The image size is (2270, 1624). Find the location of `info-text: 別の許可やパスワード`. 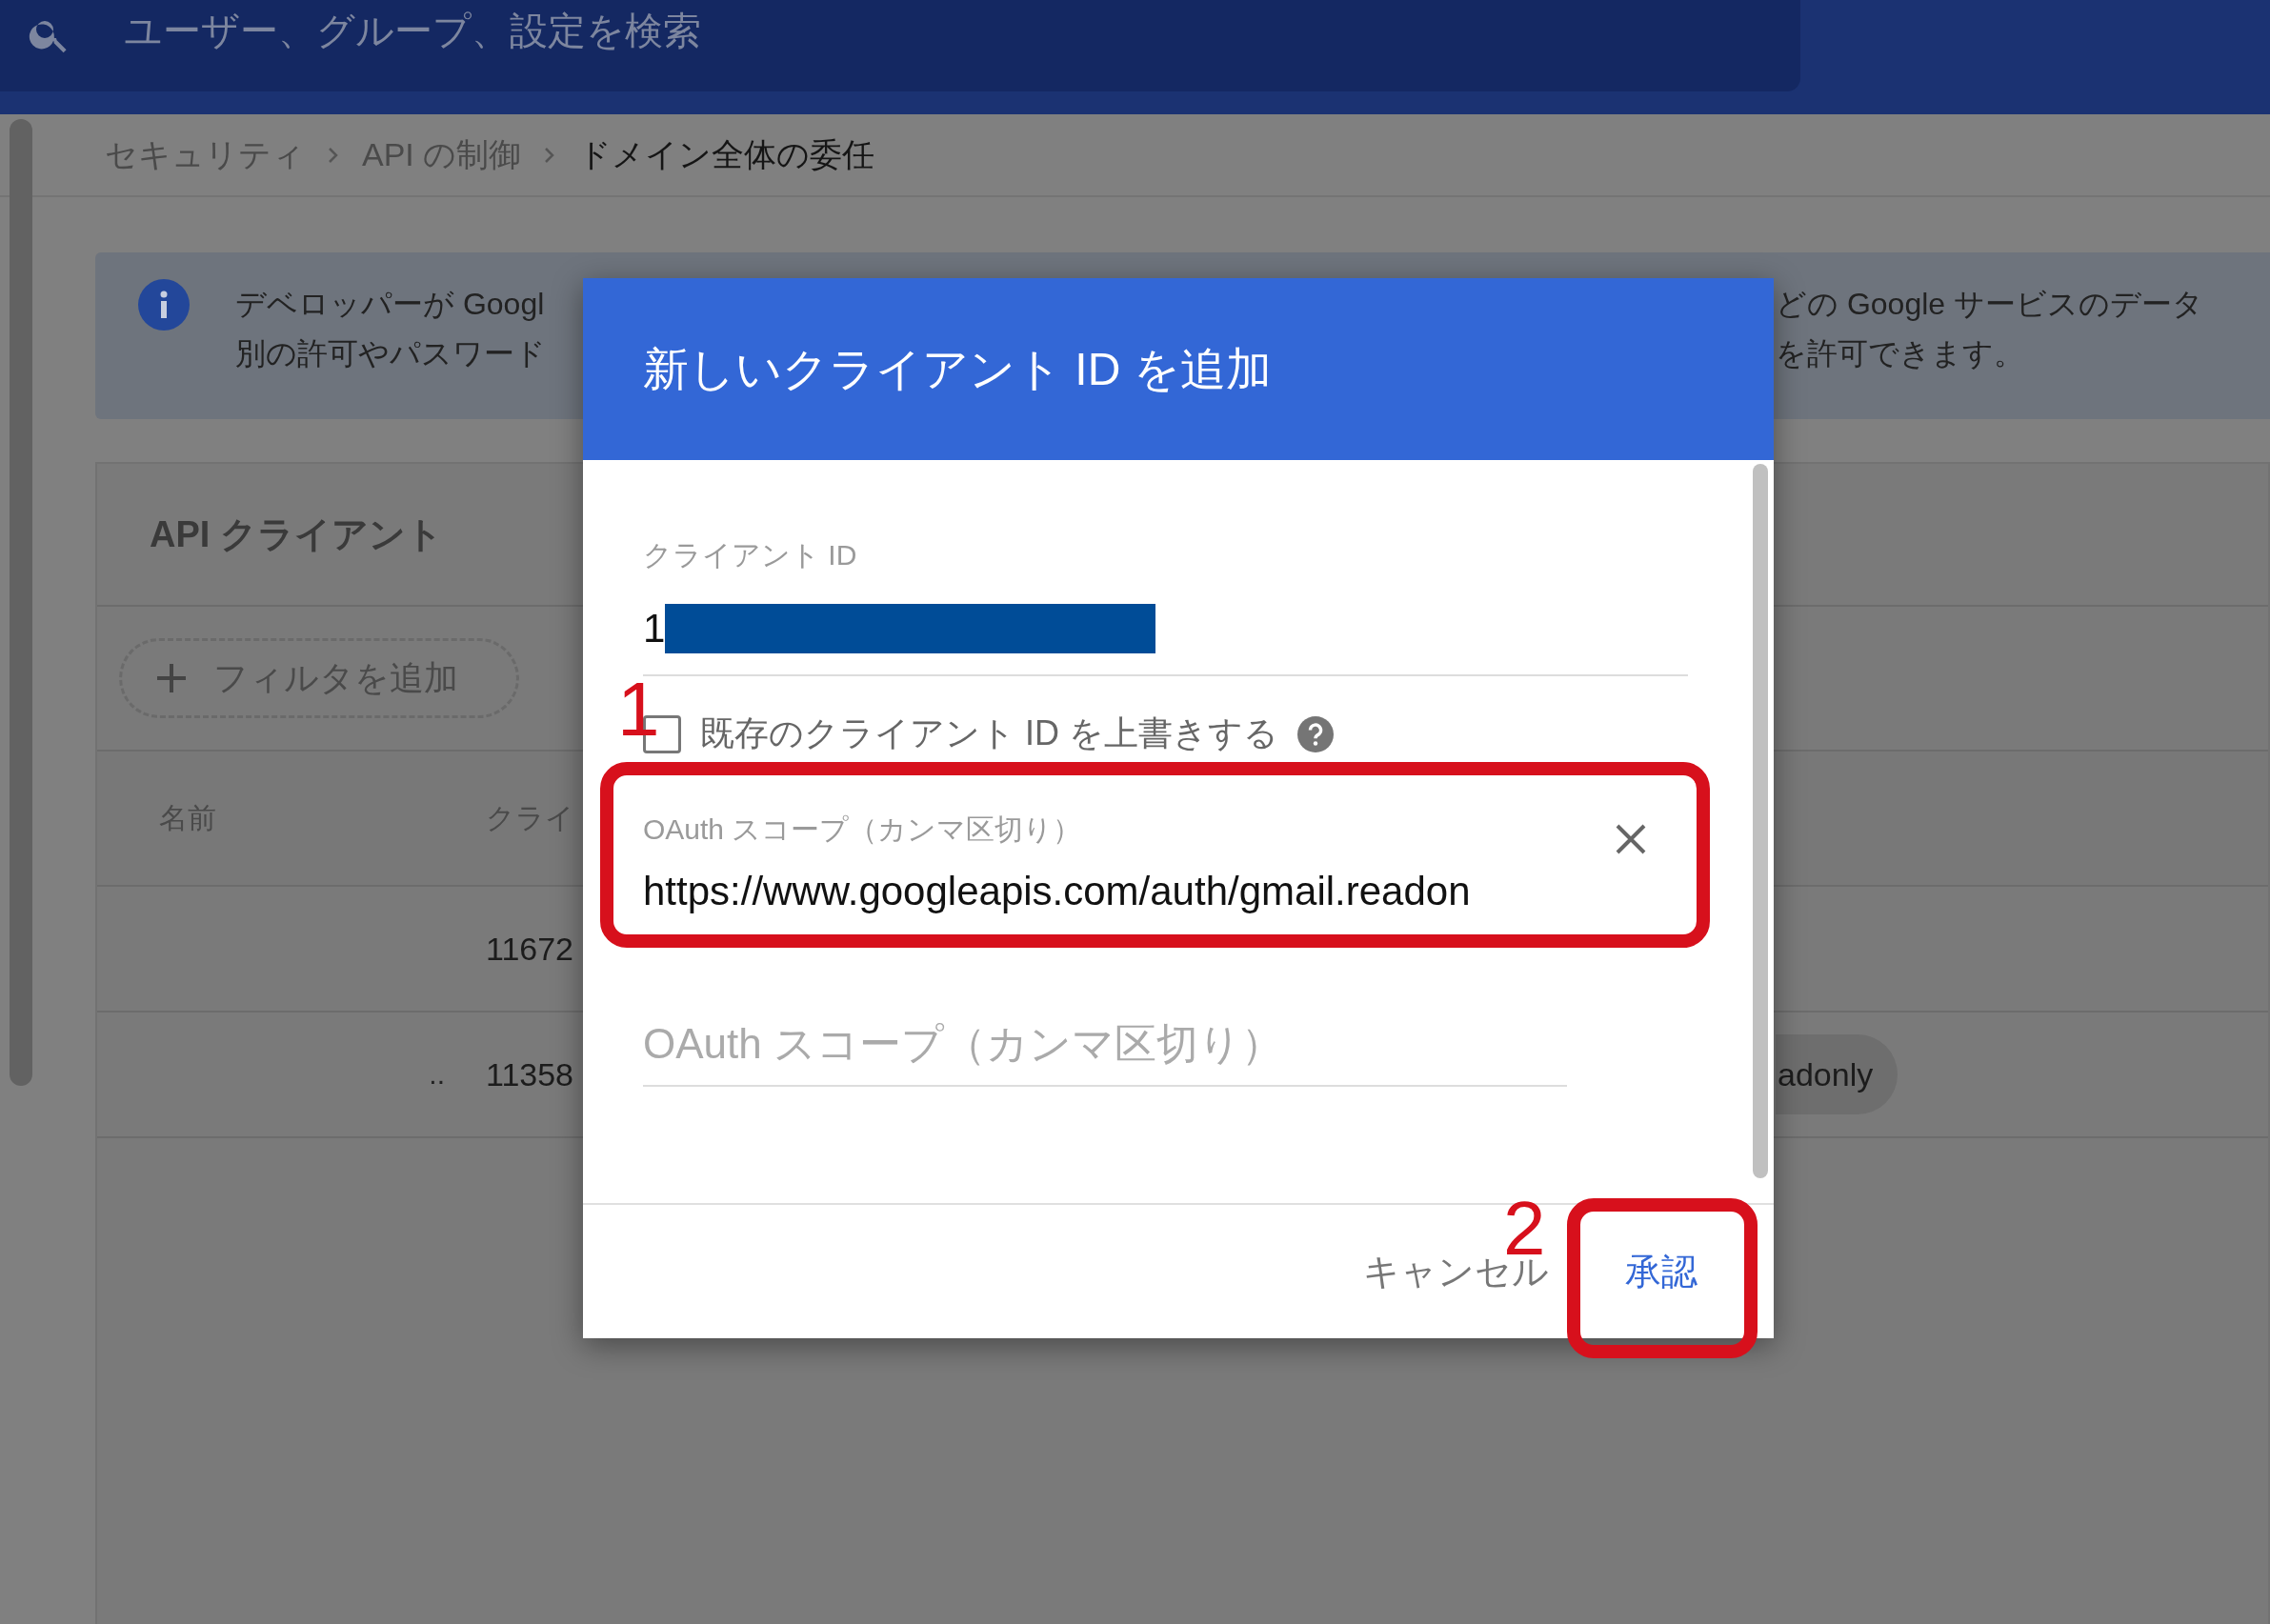

info-text: 別の許可やパスワード is located at coordinates (390, 353).